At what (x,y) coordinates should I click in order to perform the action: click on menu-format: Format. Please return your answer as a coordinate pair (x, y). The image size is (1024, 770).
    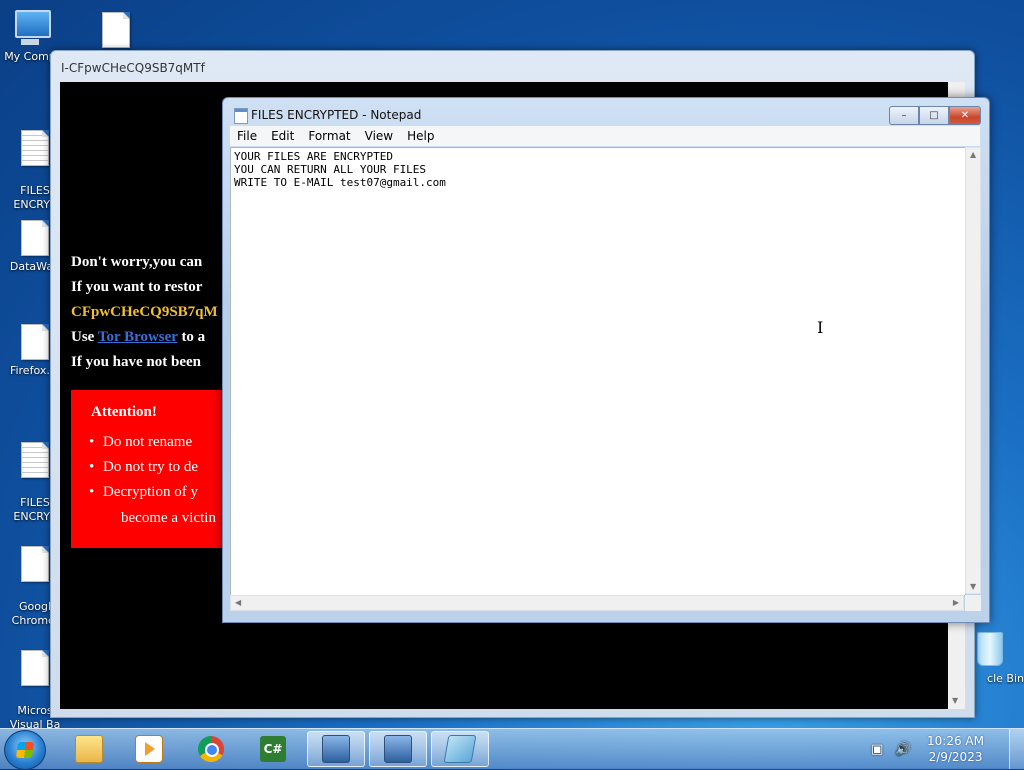
    Looking at the image, I should click on (329, 136).